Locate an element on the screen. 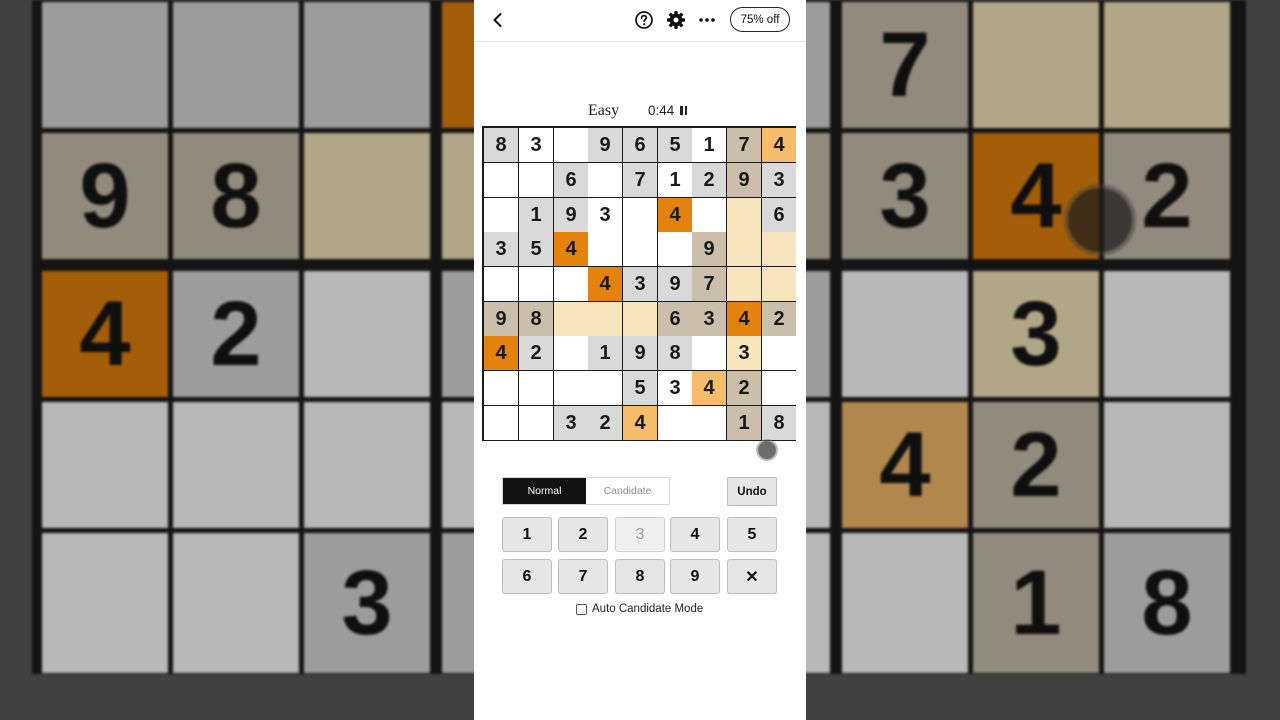  pause-icon is located at coordinates (683, 110).